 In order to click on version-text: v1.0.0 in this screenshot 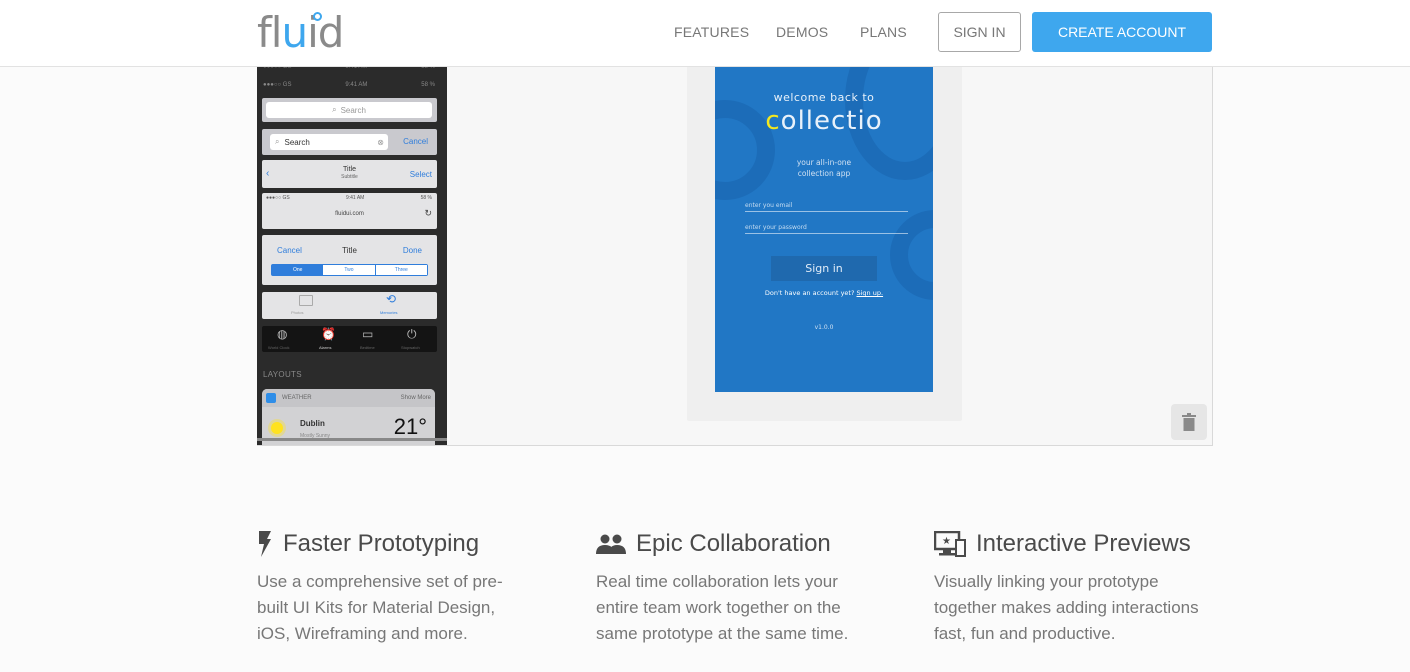, I will do `click(824, 327)`.